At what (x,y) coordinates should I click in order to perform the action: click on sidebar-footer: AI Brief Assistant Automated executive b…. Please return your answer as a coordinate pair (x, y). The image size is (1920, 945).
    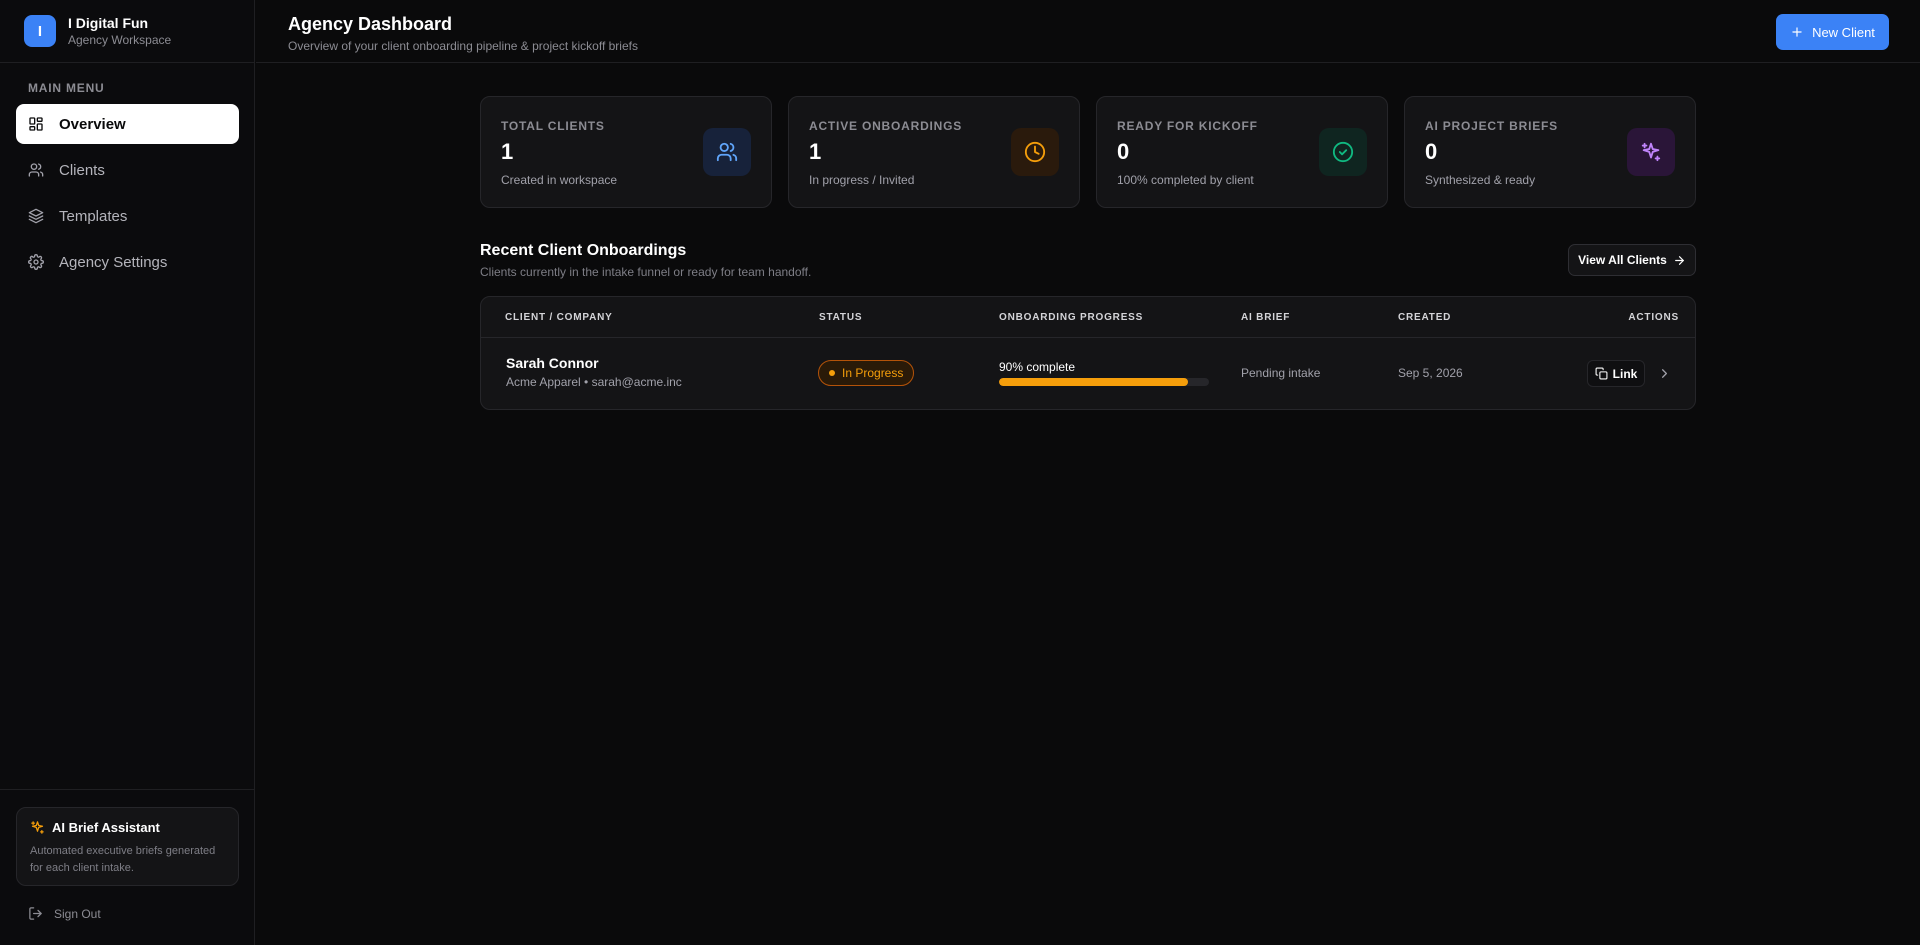
    Looking at the image, I should click on (127, 867).